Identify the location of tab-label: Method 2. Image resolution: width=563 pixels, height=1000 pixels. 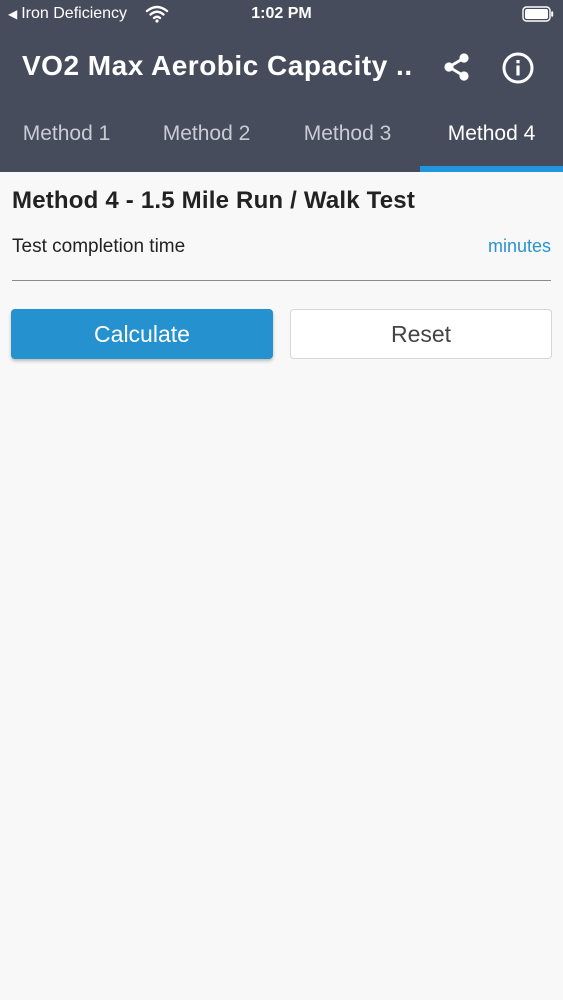
(206, 133).